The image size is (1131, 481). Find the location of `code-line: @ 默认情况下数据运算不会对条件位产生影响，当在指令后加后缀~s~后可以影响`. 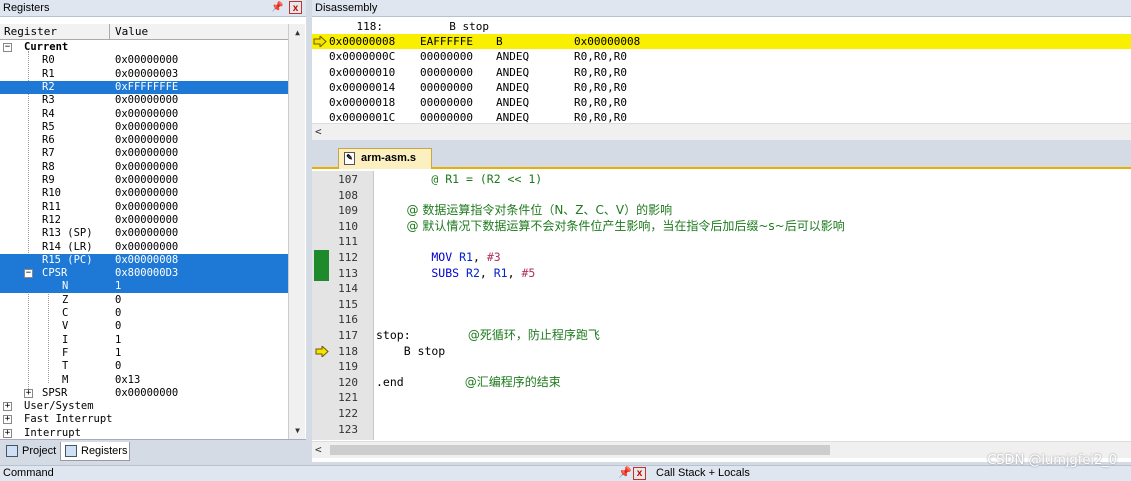

code-line: @ 默认情况下数据运算不会对条件位产生影响，当在指令后加后缀~s~后可以影响 is located at coordinates (610, 226).